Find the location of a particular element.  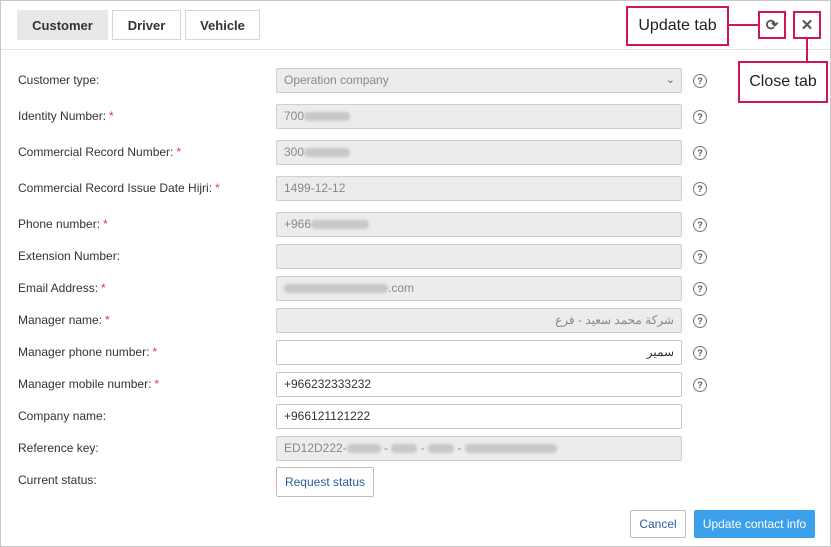

request-status-button: Request status is located at coordinates (325, 482).